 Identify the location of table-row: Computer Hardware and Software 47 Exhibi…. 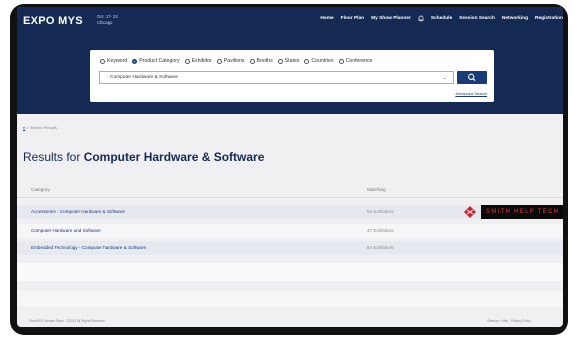
(290, 231).